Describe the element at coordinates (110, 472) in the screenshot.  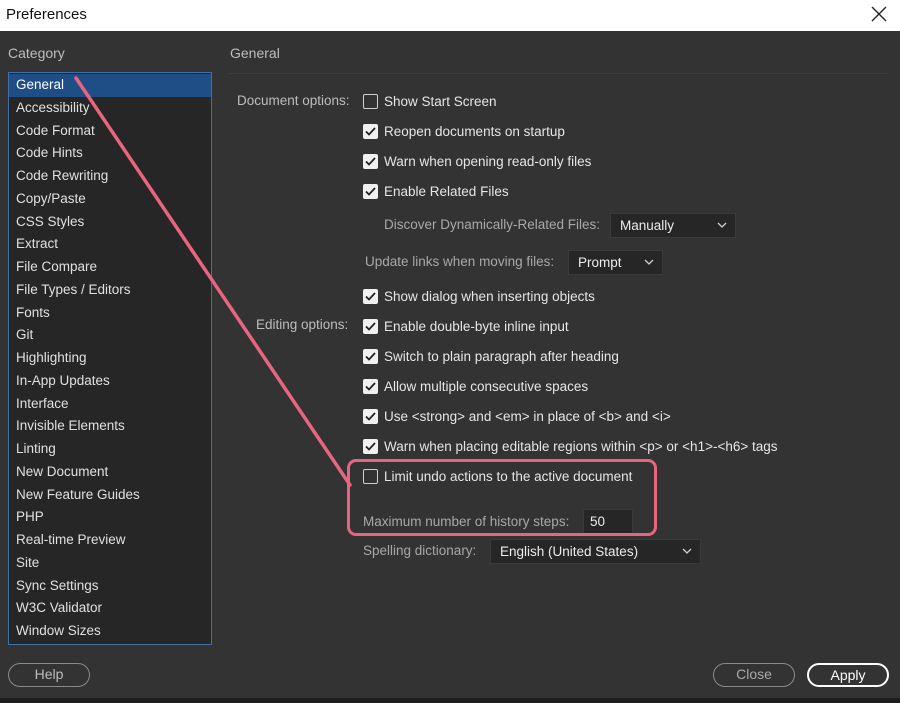
I see `category-item-new-document: New Document` at that location.